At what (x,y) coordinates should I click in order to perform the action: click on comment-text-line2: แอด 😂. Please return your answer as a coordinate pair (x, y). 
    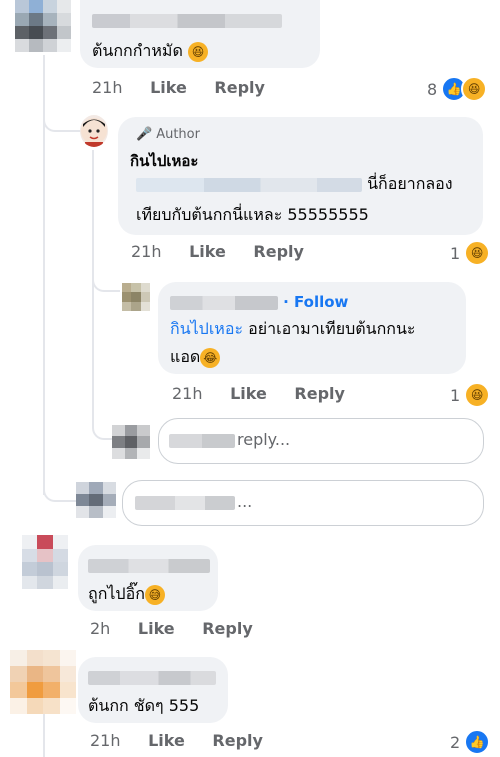
    Looking at the image, I should click on (195, 357).